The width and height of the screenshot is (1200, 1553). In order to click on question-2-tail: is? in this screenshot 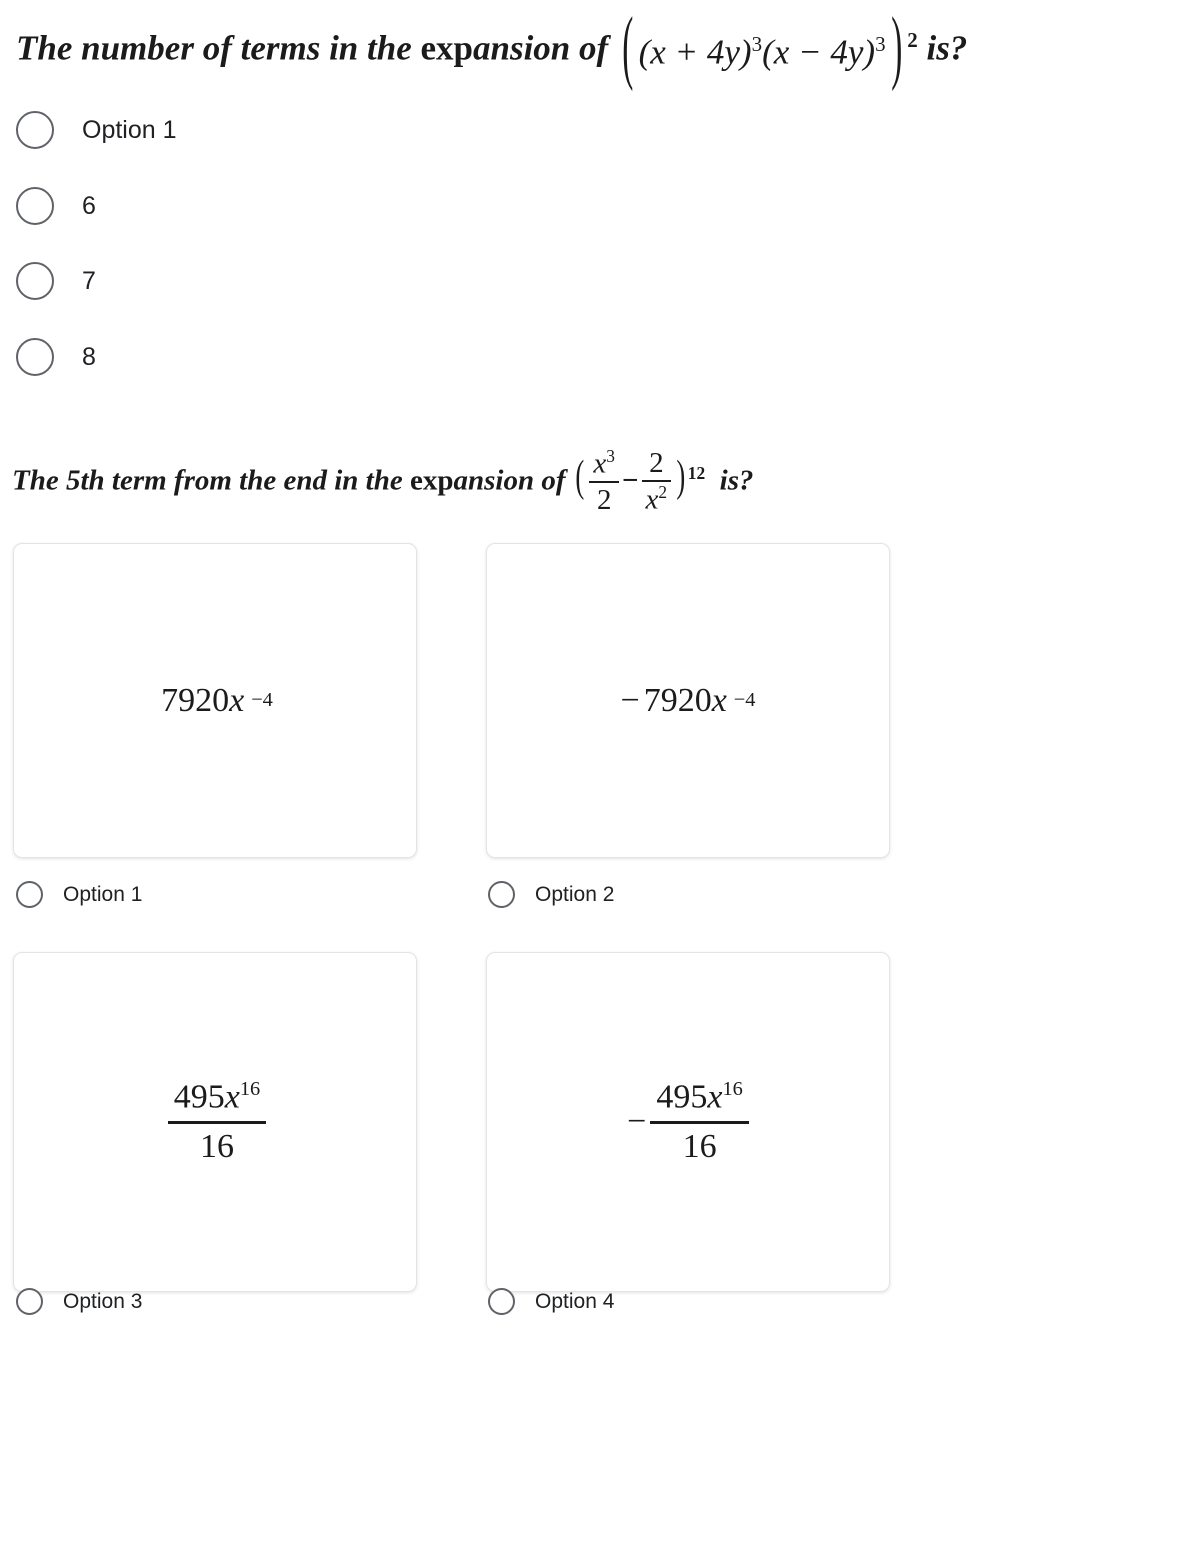, I will do `click(736, 480)`.